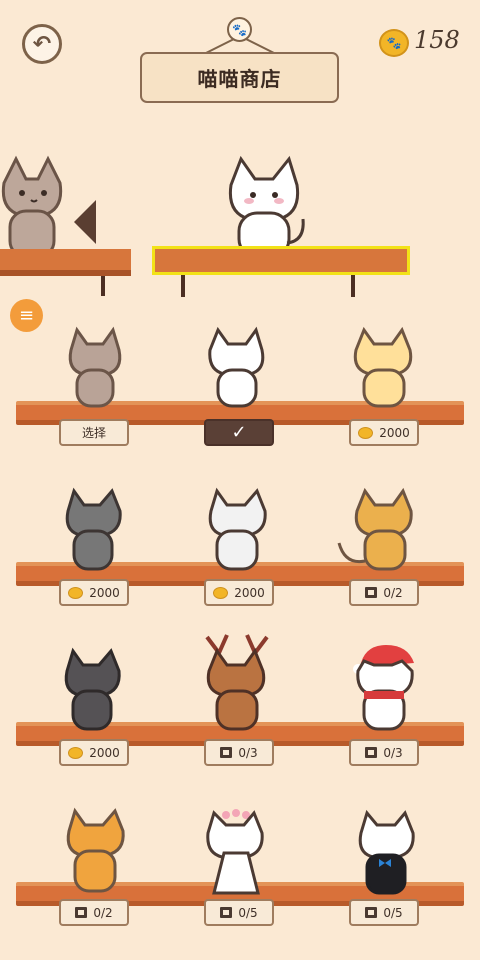 This screenshot has width=480, height=960. I want to click on cat-reindeer, so click(239, 682).